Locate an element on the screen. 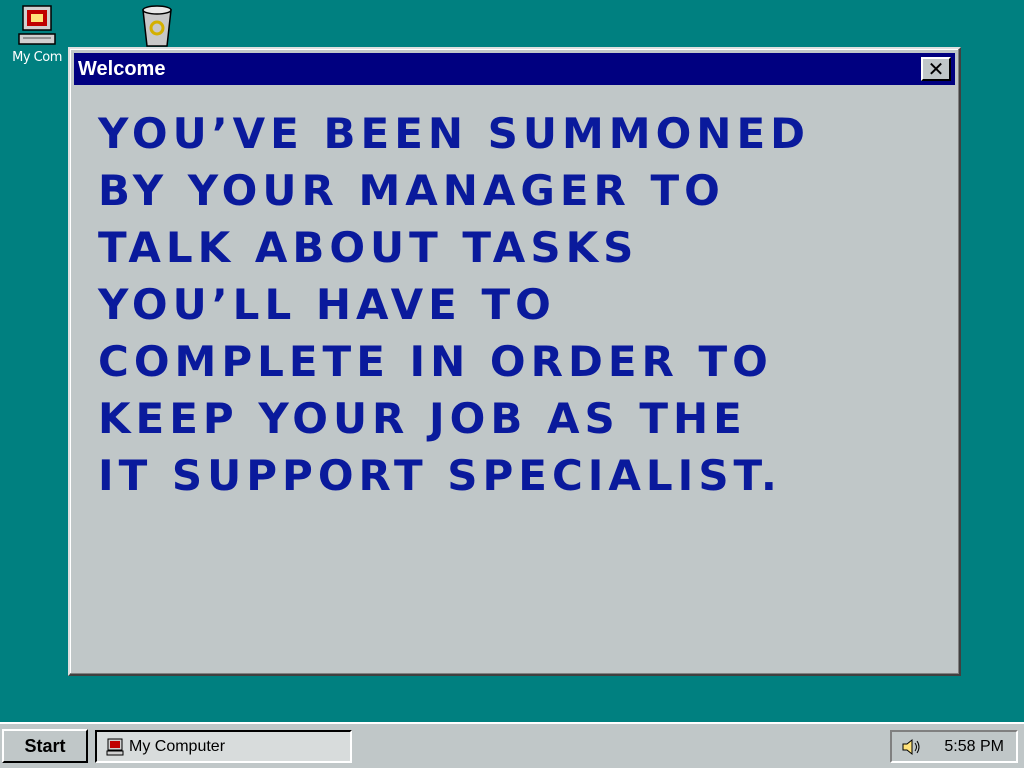 The width and height of the screenshot is (1024, 768). recycle-bin-icon is located at coordinates (157, 26).